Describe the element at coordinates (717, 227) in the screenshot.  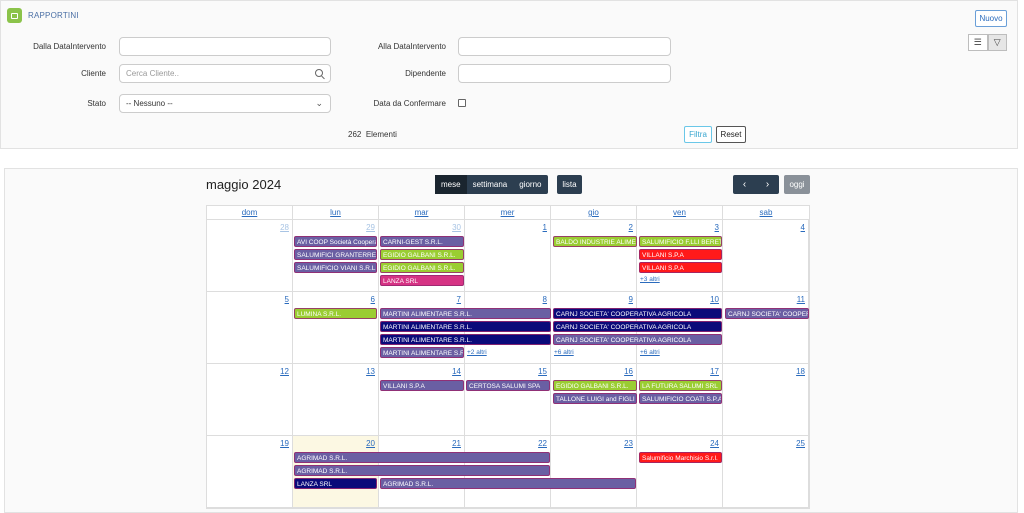
I see `day-number: 3` at that location.